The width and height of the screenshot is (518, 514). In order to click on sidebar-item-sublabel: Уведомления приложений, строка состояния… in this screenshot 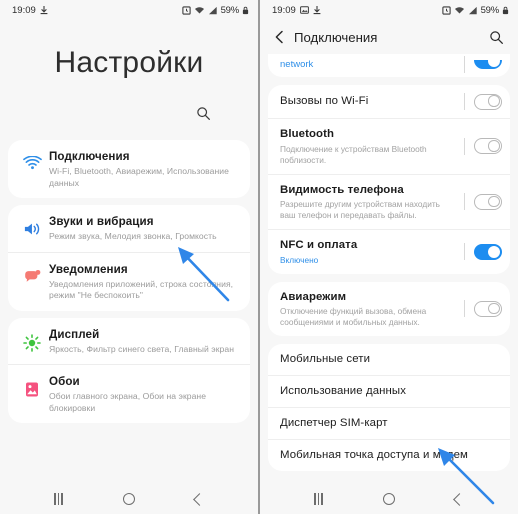, I will do `click(141, 289)`.